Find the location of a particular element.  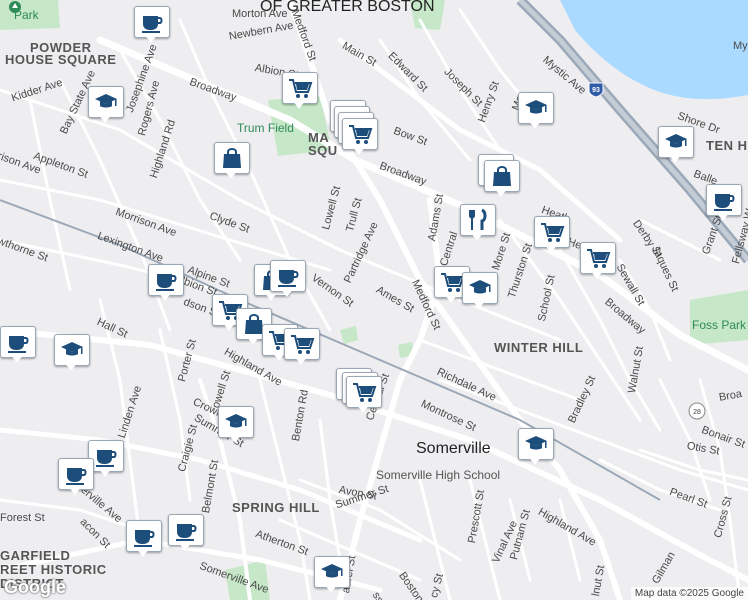

area-label-high-school: Somerville High School is located at coordinates (438, 475).